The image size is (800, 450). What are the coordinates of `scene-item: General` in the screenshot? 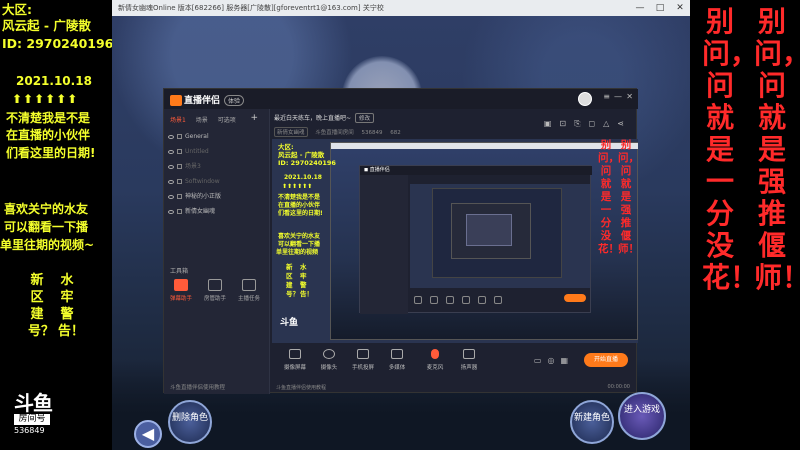 It's located at (217, 137).